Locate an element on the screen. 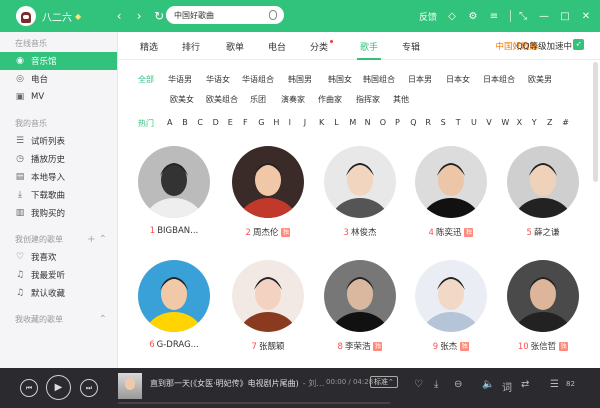 This screenshot has height=408, width=600. artist-name: 9 张杰独 is located at coordinates (451, 346).